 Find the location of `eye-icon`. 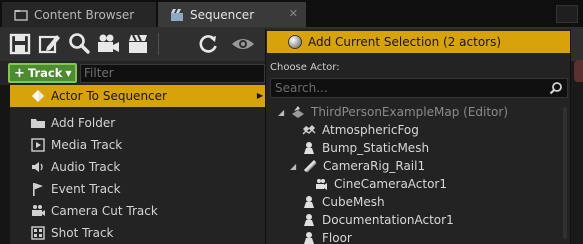

eye-icon is located at coordinates (243, 44).